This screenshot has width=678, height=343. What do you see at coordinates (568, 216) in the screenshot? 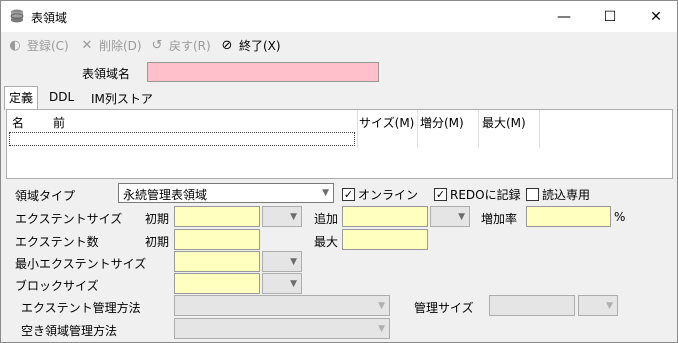
I see `growth-rate-input` at bounding box center [568, 216].